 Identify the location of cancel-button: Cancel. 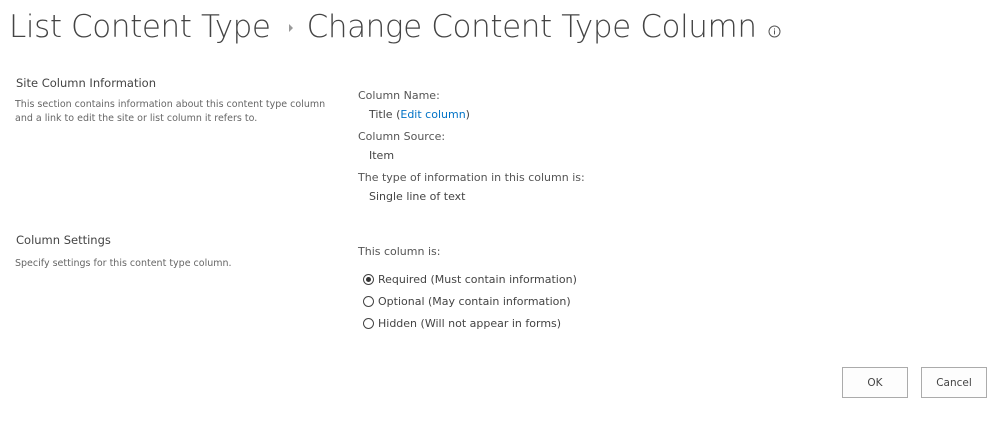
(954, 382).